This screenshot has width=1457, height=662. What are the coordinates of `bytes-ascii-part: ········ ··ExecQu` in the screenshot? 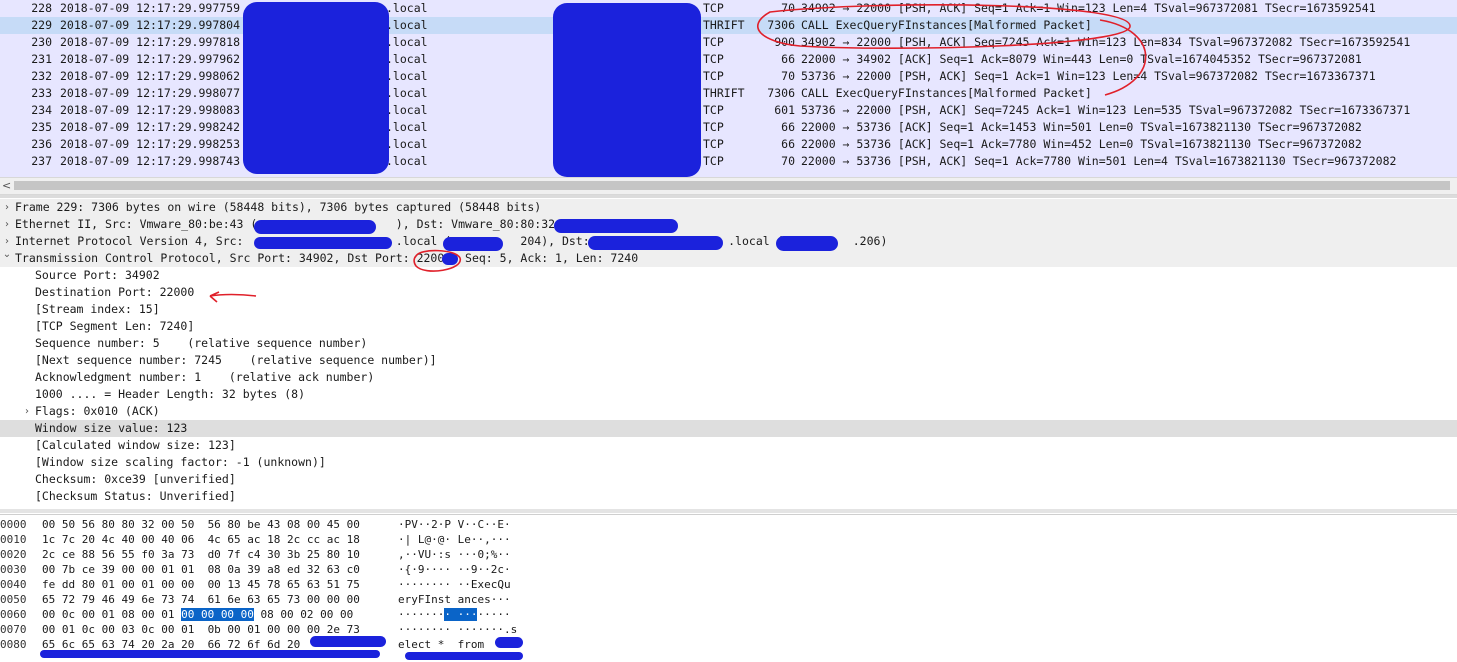 It's located at (454, 584).